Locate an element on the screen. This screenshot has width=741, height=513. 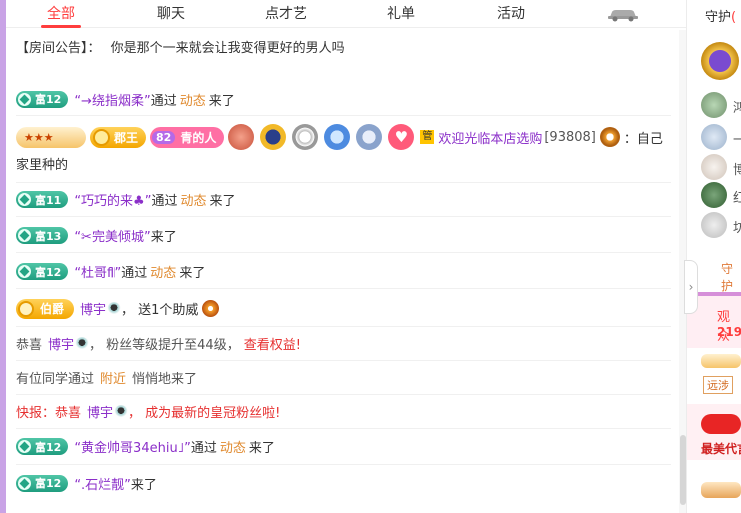
list-item: 富12 “.石烂靓” 来了 is located at coordinates (343, 483).